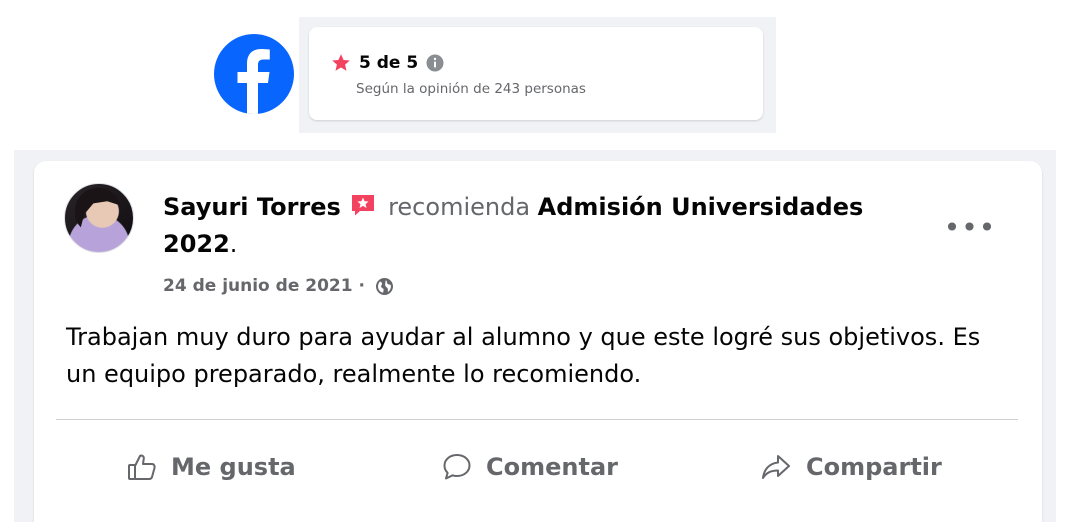  I want to click on recommendation-badge-icon, so click(363, 203).